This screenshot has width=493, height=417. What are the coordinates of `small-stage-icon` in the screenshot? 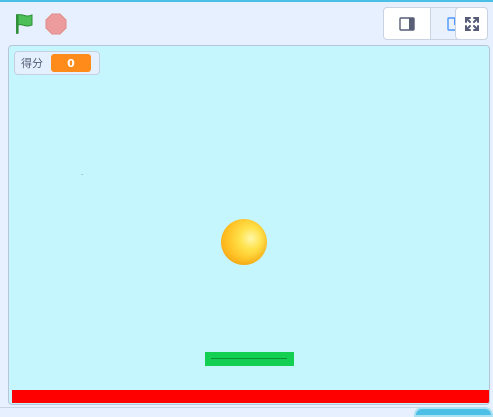 It's located at (407, 23).